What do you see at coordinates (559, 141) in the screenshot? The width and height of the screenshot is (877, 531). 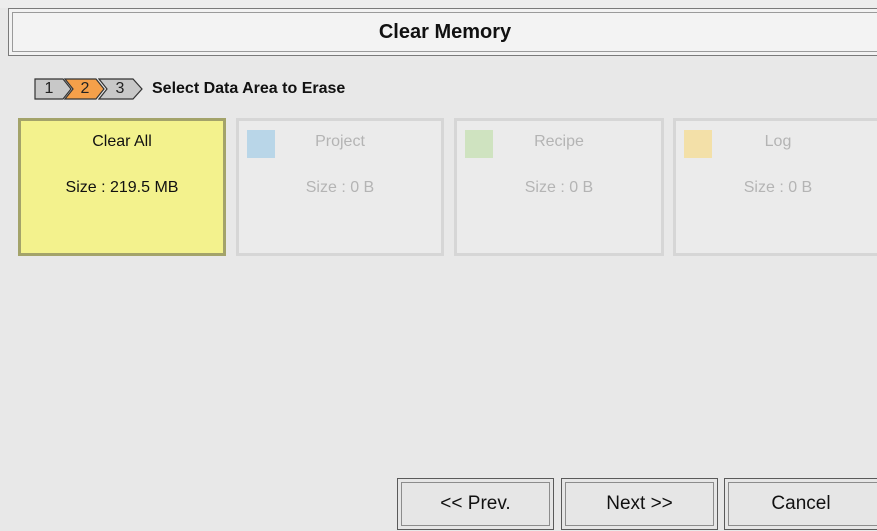 I see `card-recipe-name: Recipe` at bounding box center [559, 141].